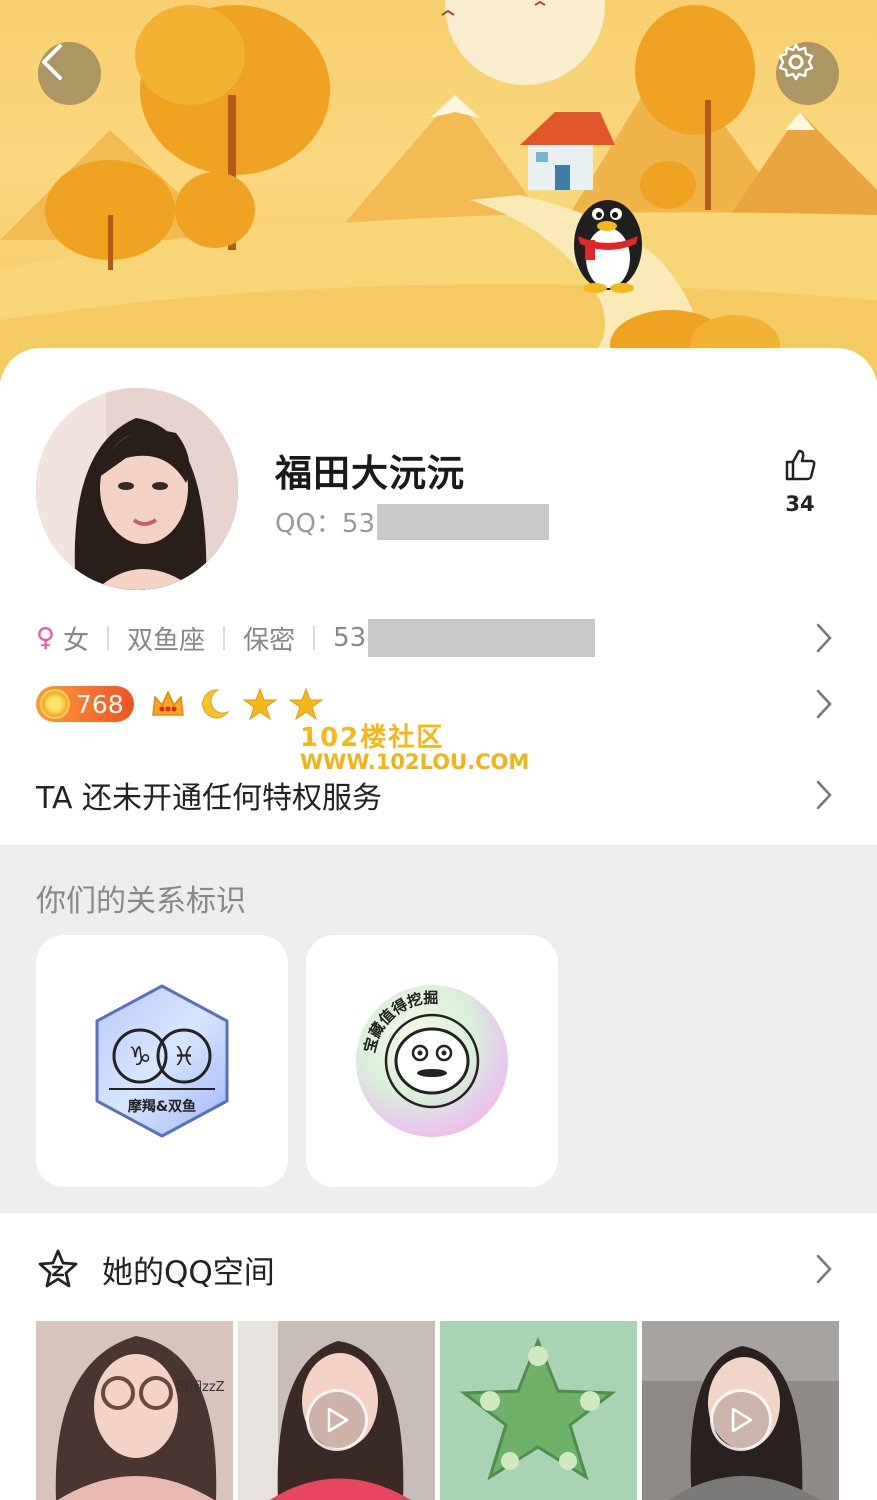 This screenshot has height=1500, width=877. What do you see at coordinates (796, 62) in the screenshot?
I see `gear-icon` at bounding box center [796, 62].